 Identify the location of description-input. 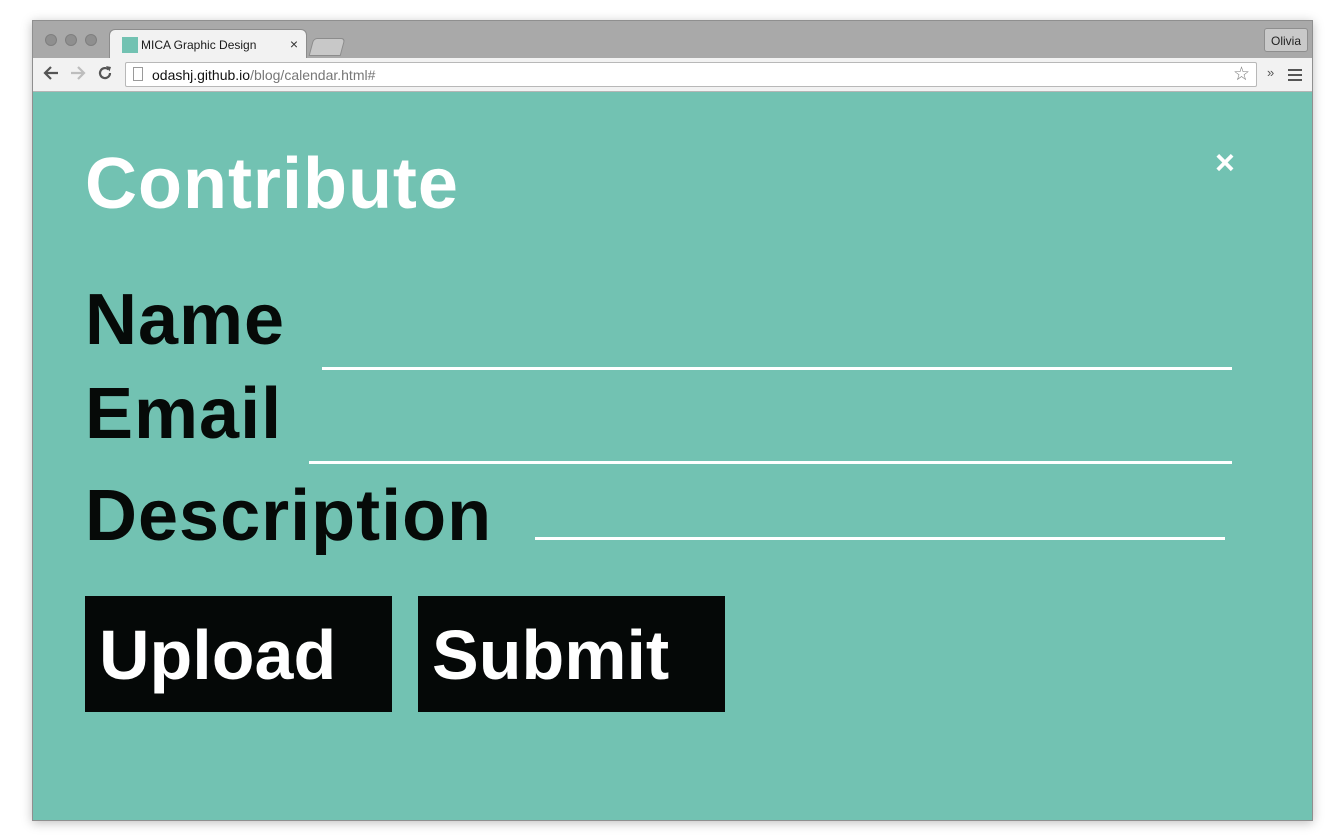
(880, 538).